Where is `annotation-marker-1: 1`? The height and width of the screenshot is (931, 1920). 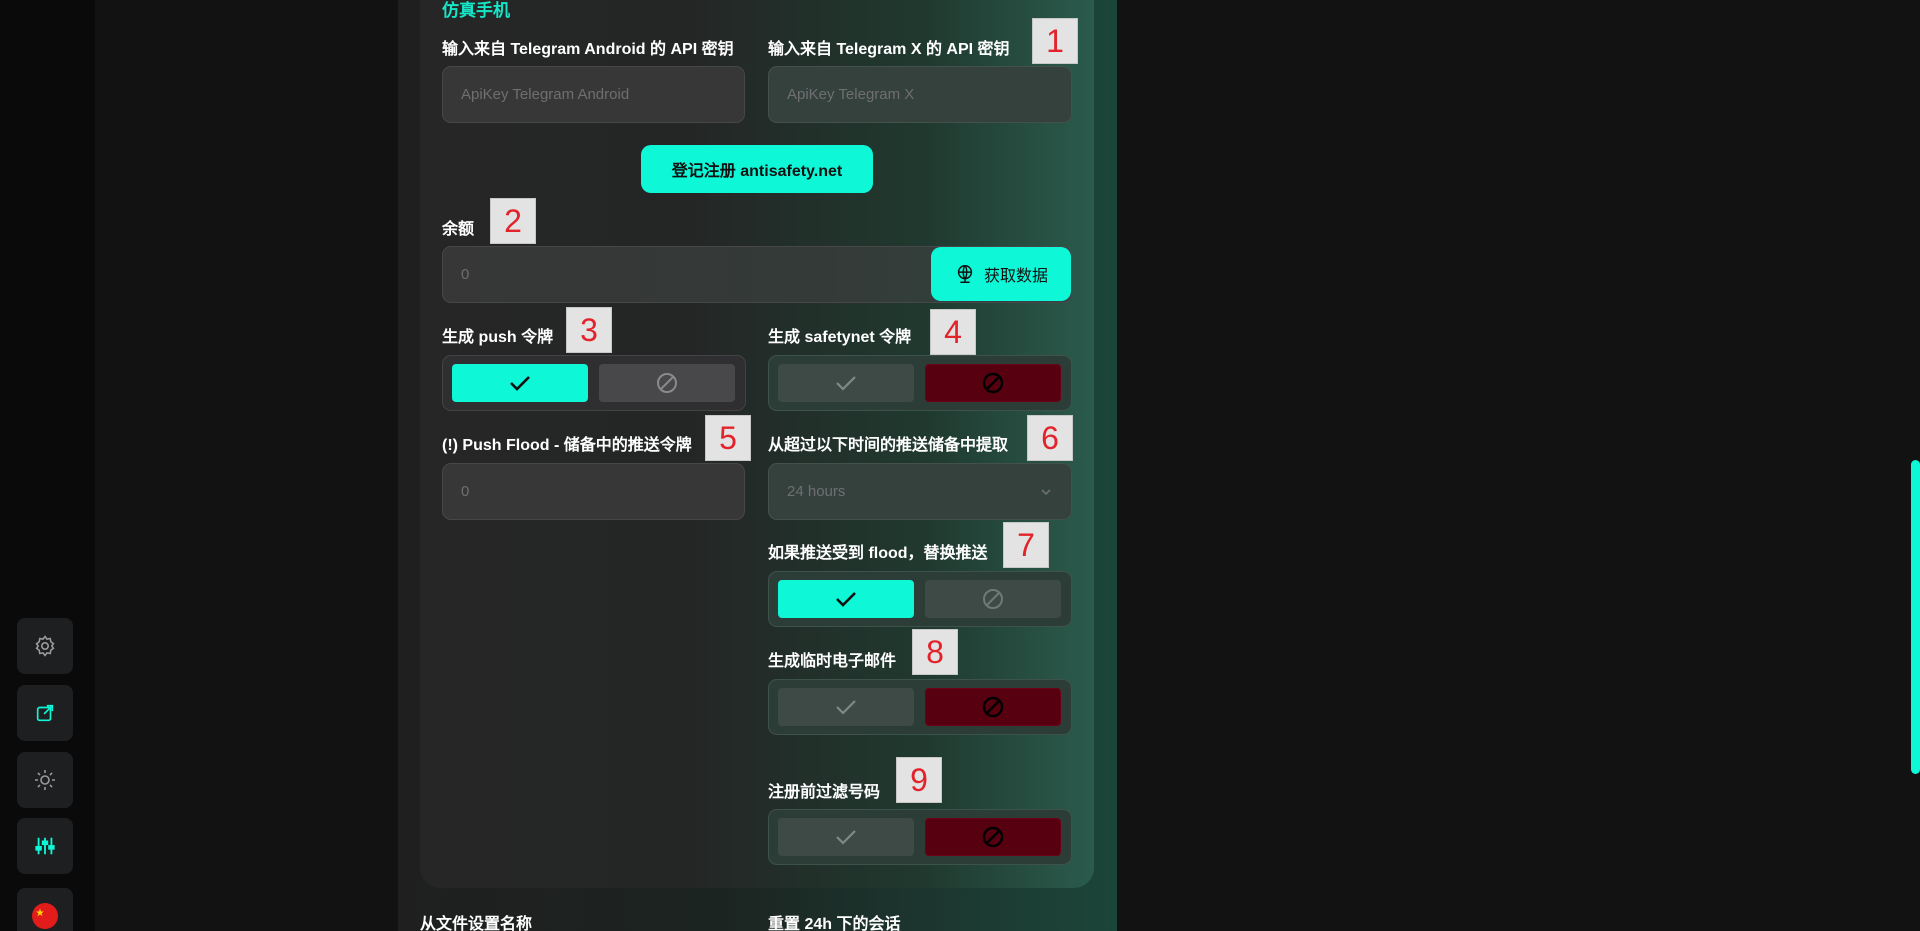 annotation-marker-1: 1 is located at coordinates (1055, 41).